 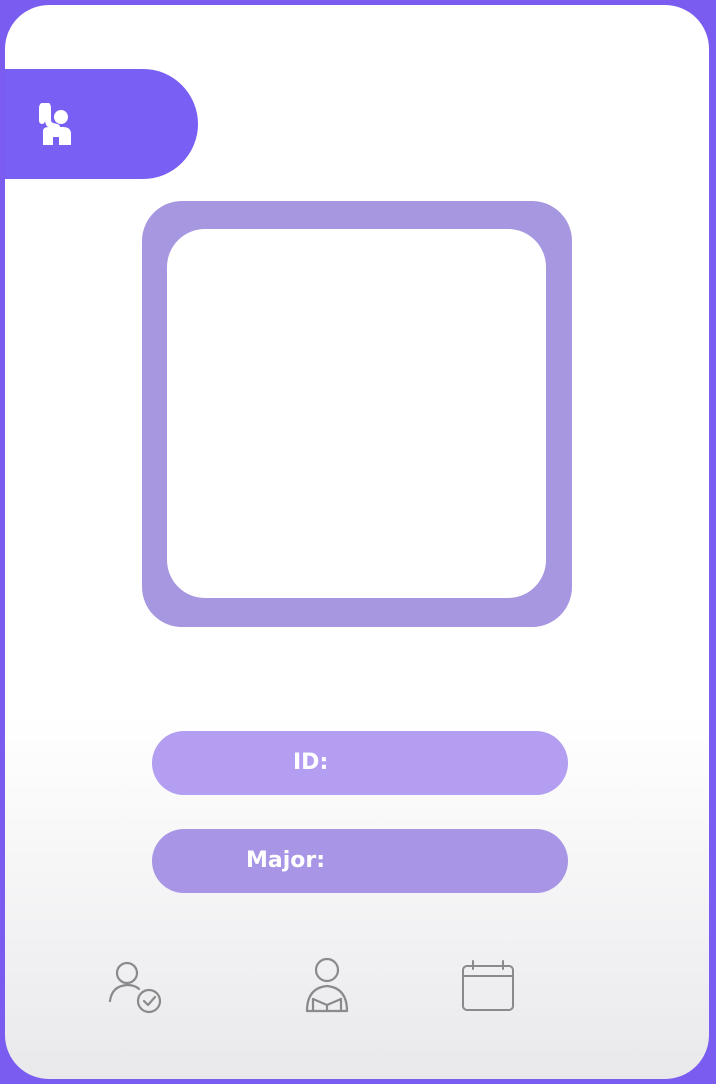 What do you see at coordinates (360, 763) in the screenshot?
I see `id-field: ID:` at bounding box center [360, 763].